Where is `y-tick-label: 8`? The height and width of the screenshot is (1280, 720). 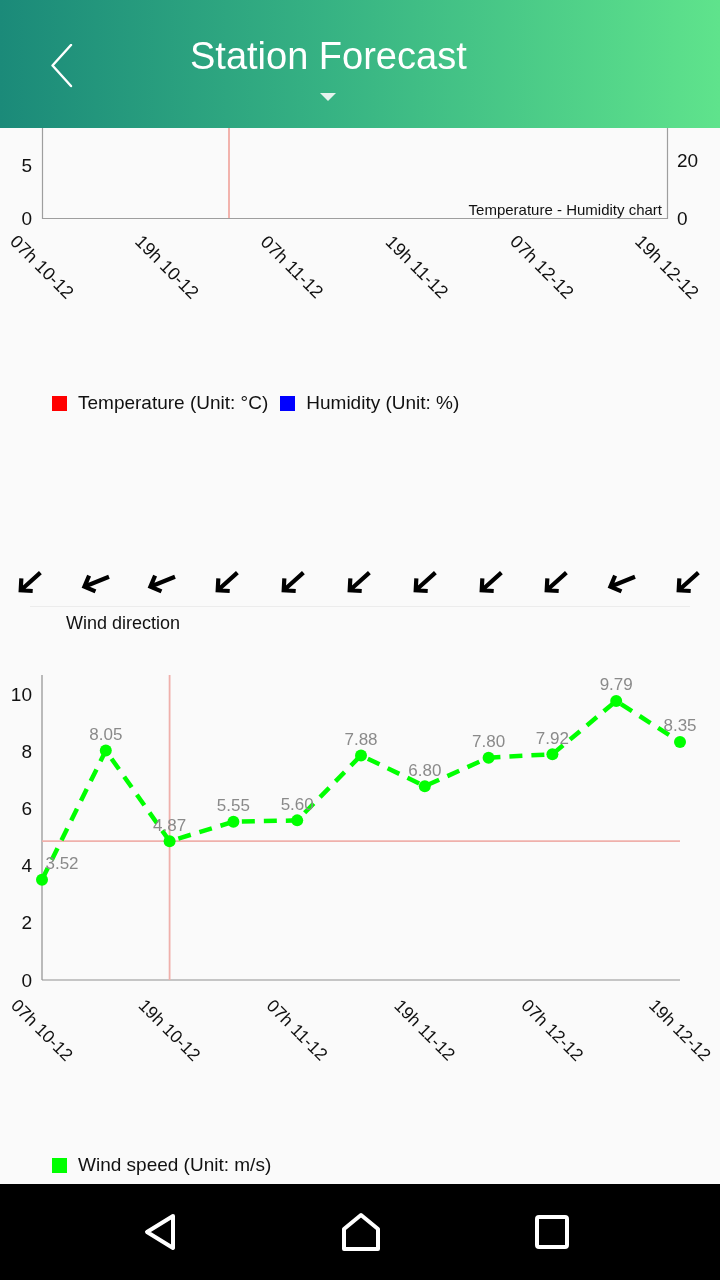 y-tick-label: 8 is located at coordinates (26, 752).